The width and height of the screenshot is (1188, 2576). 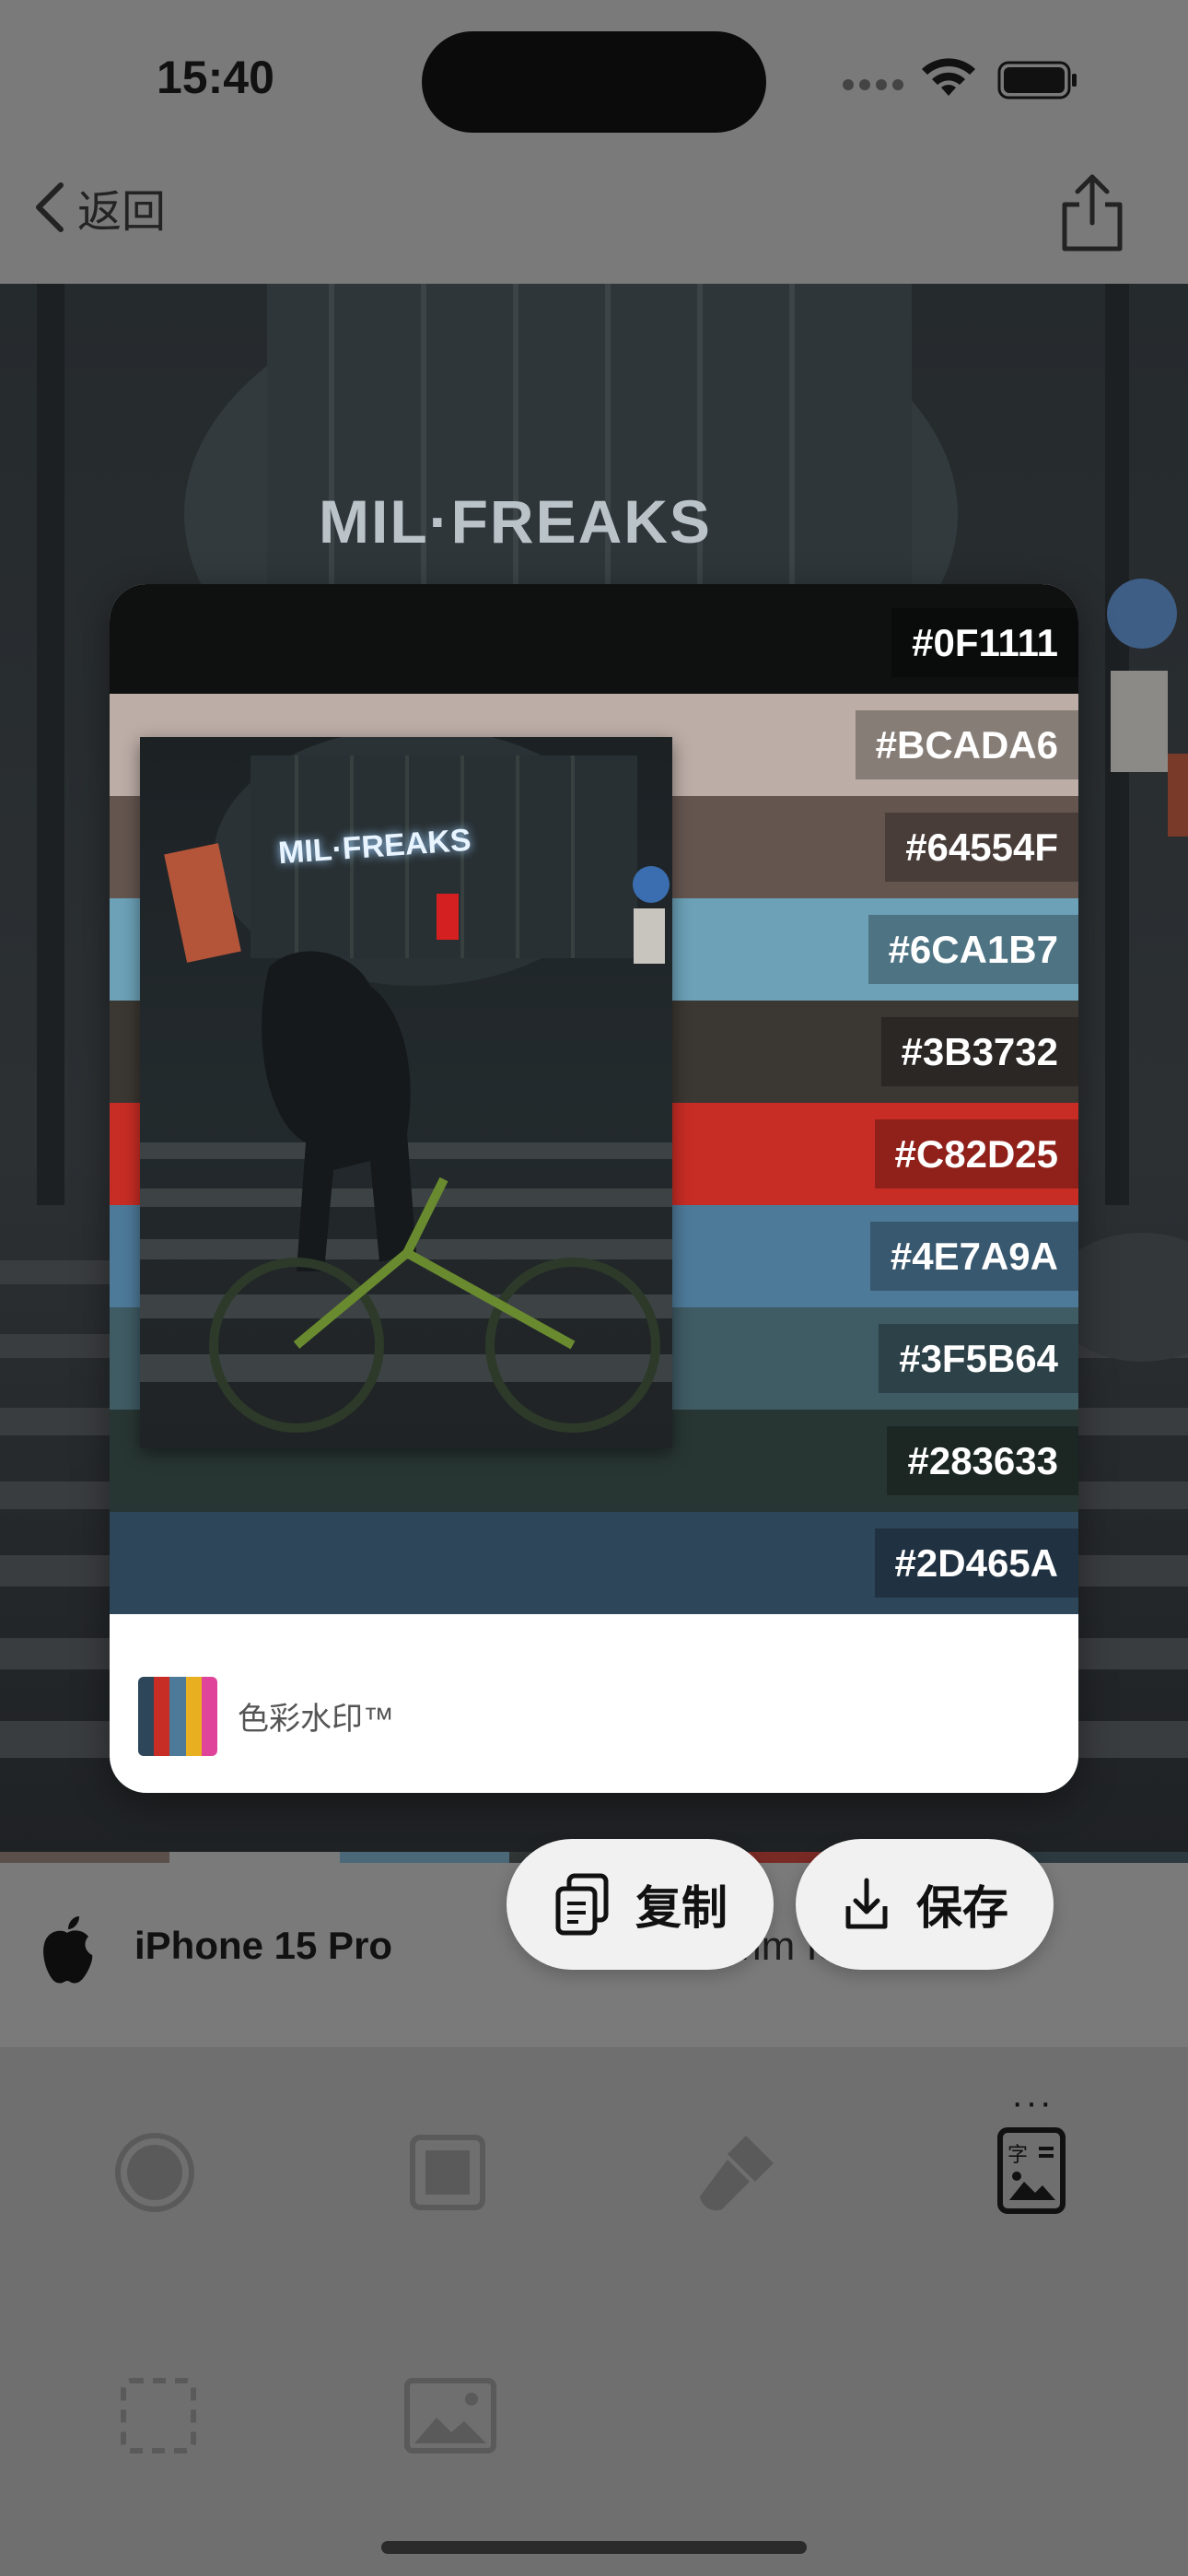 What do you see at coordinates (973, 1256) in the screenshot?
I see `hex-code-label: #4E7A9A` at bounding box center [973, 1256].